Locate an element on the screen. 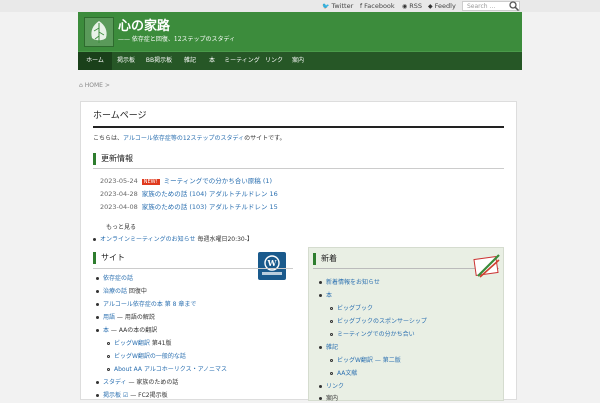 The width and height of the screenshot is (600, 403). list-item: ミーティングでの分かち合い is located at coordinates (372, 334).